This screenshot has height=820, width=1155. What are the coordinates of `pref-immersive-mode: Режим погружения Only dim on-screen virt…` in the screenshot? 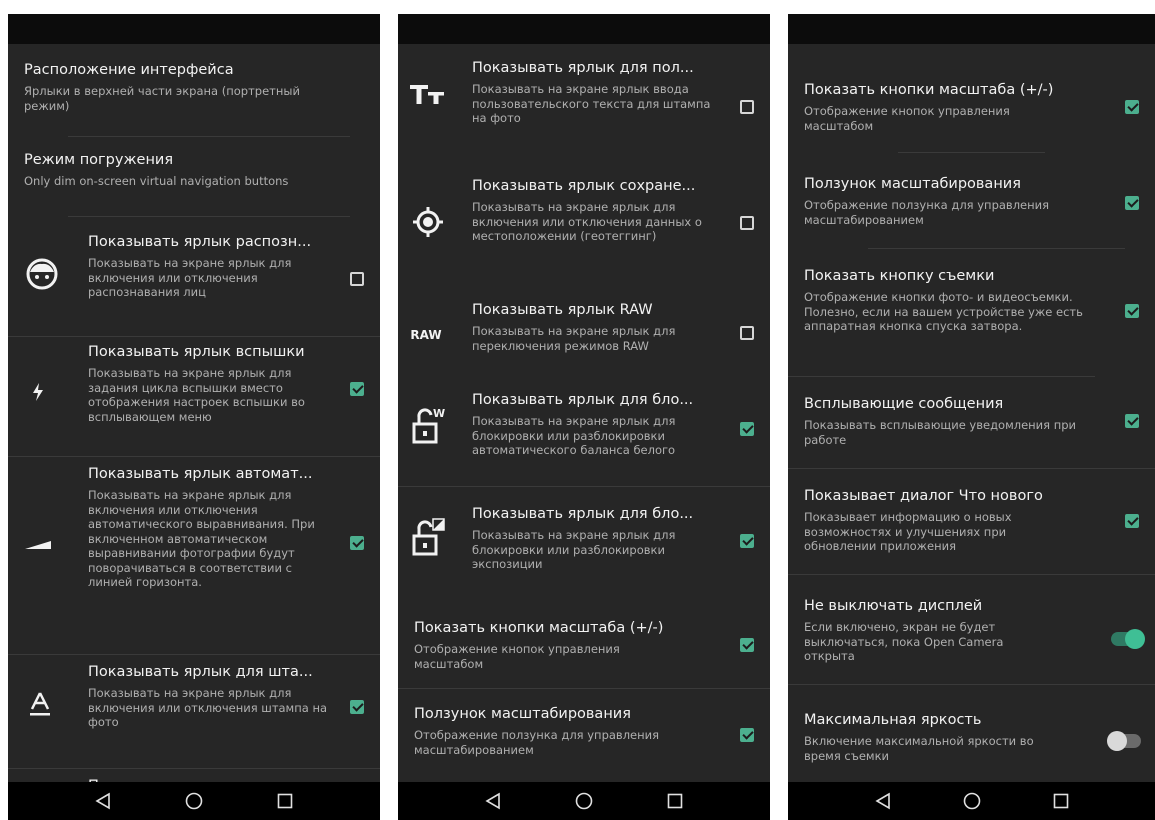 It's located at (194, 173).